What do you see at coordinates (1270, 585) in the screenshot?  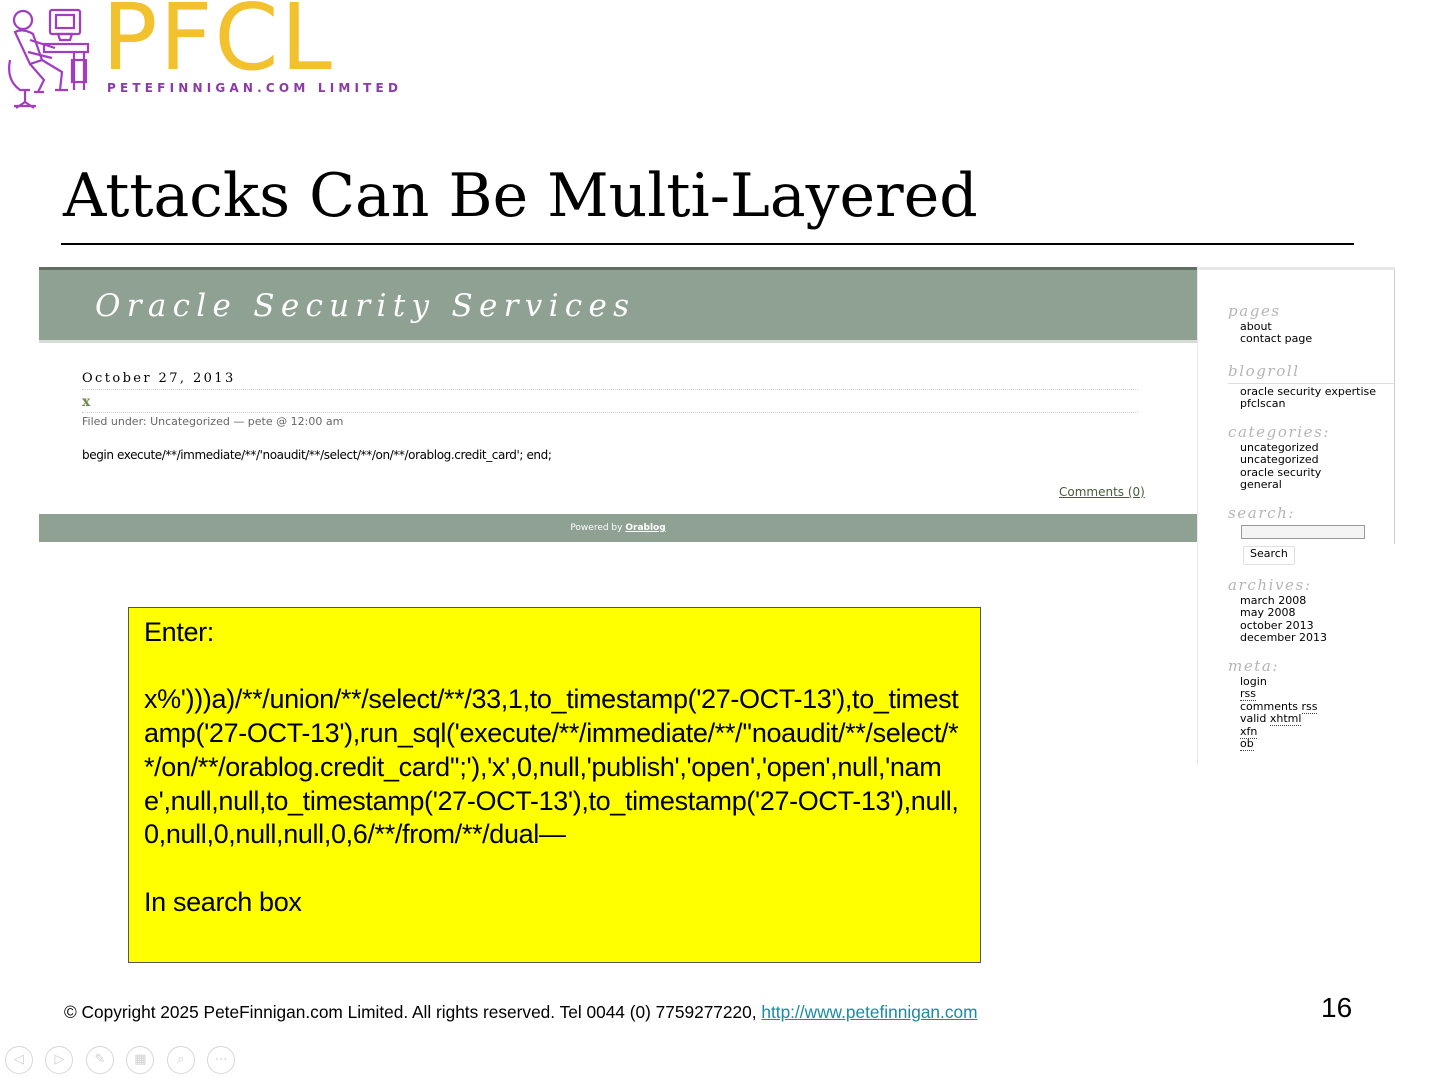 I see `sidebar-heading-archives: archives:` at bounding box center [1270, 585].